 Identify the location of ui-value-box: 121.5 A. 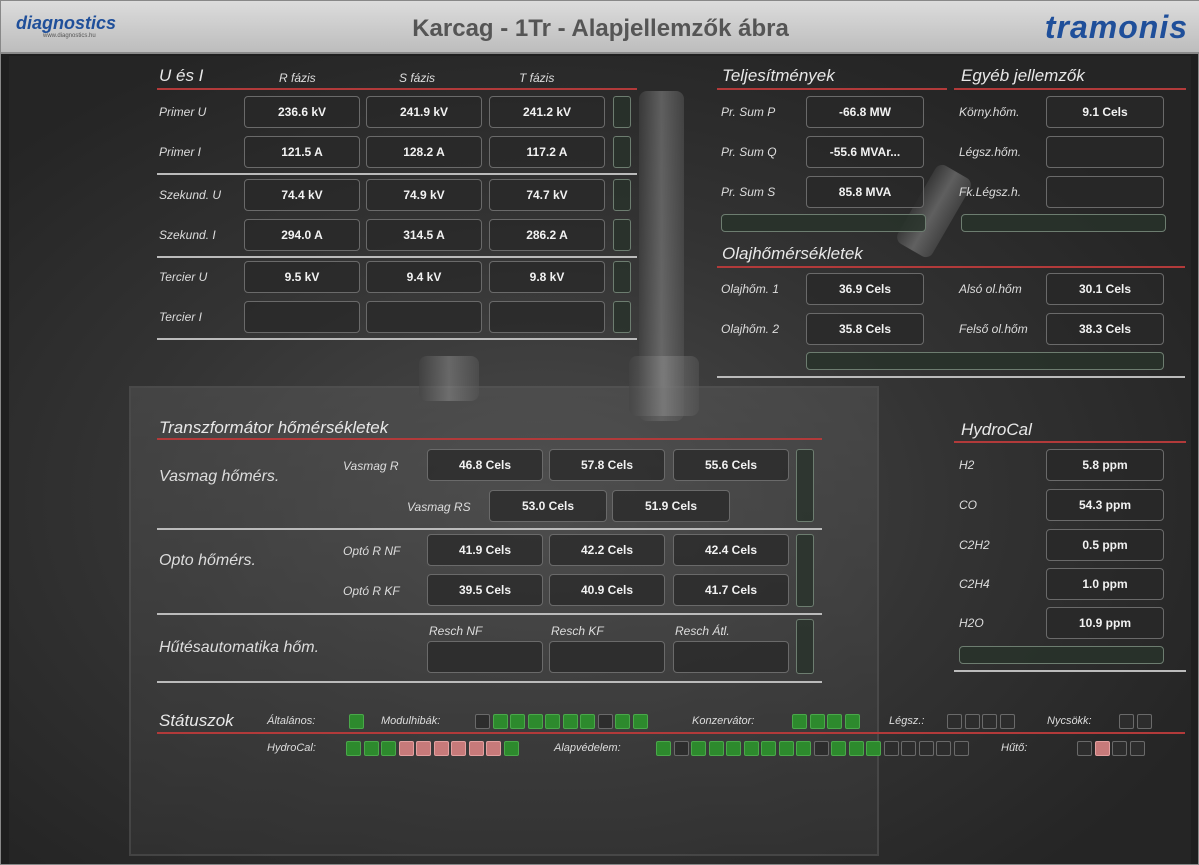
(302, 152).